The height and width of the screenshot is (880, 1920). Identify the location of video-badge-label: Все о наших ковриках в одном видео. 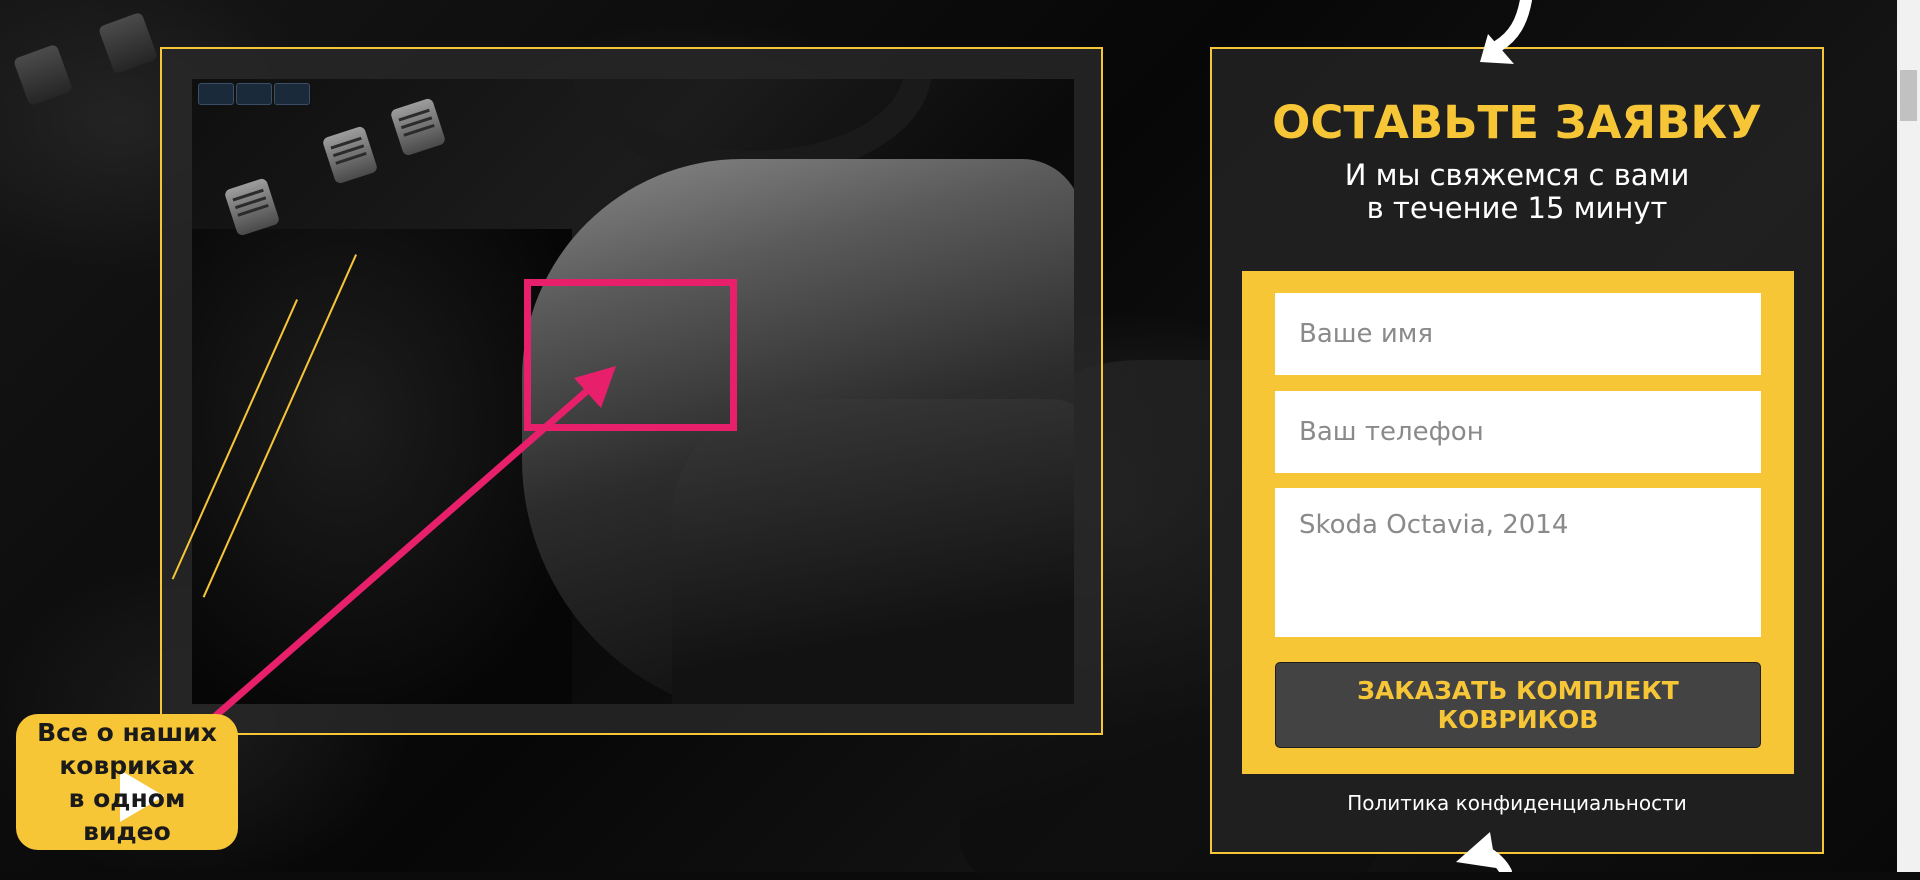
(127, 782).